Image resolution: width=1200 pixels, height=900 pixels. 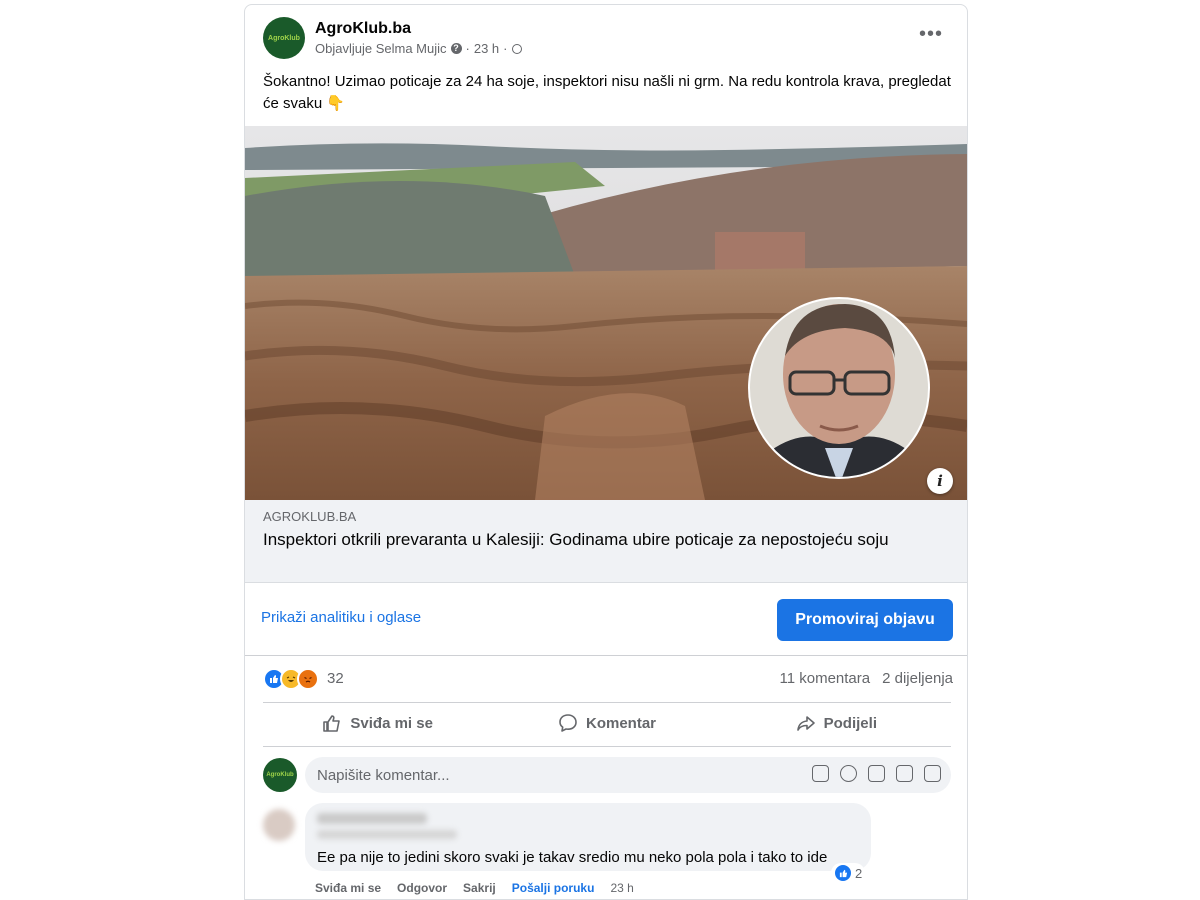 What do you see at coordinates (479, 888) in the screenshot?
I see `comment-hide-button: Sakrij` at bounding box center [479, 888].